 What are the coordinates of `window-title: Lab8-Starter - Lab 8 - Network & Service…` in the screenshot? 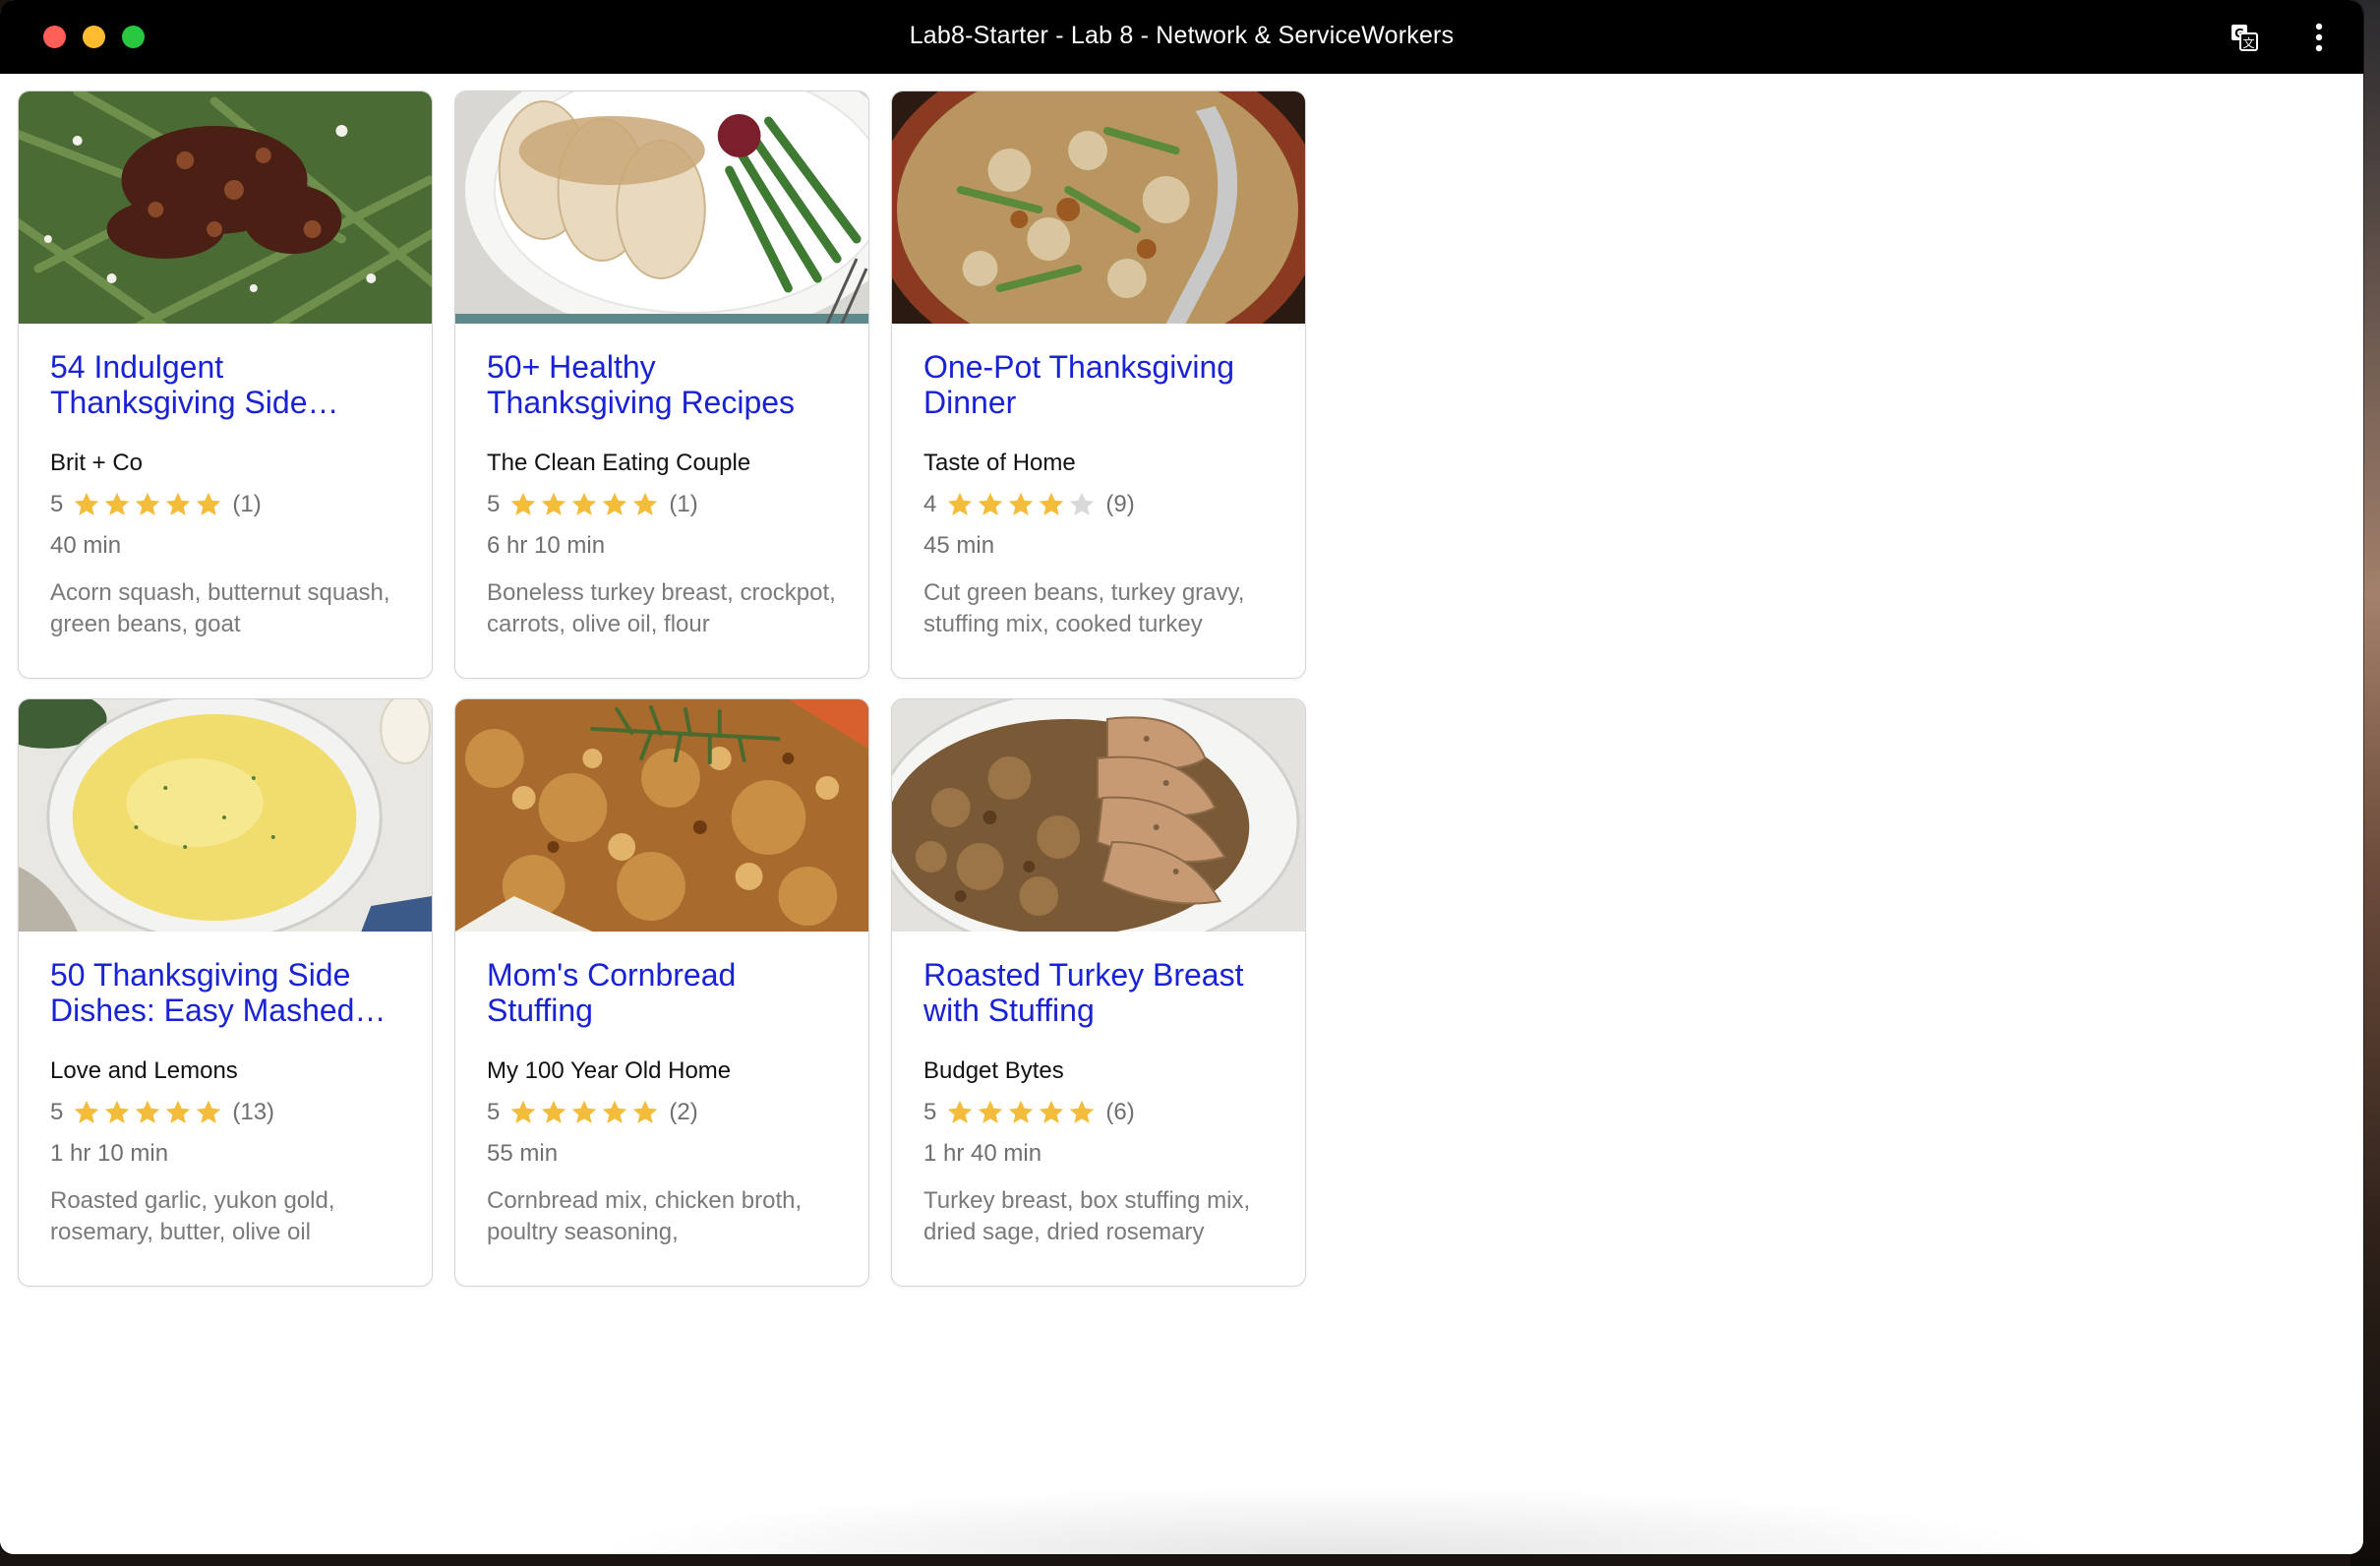 It's located at (1182, 35).